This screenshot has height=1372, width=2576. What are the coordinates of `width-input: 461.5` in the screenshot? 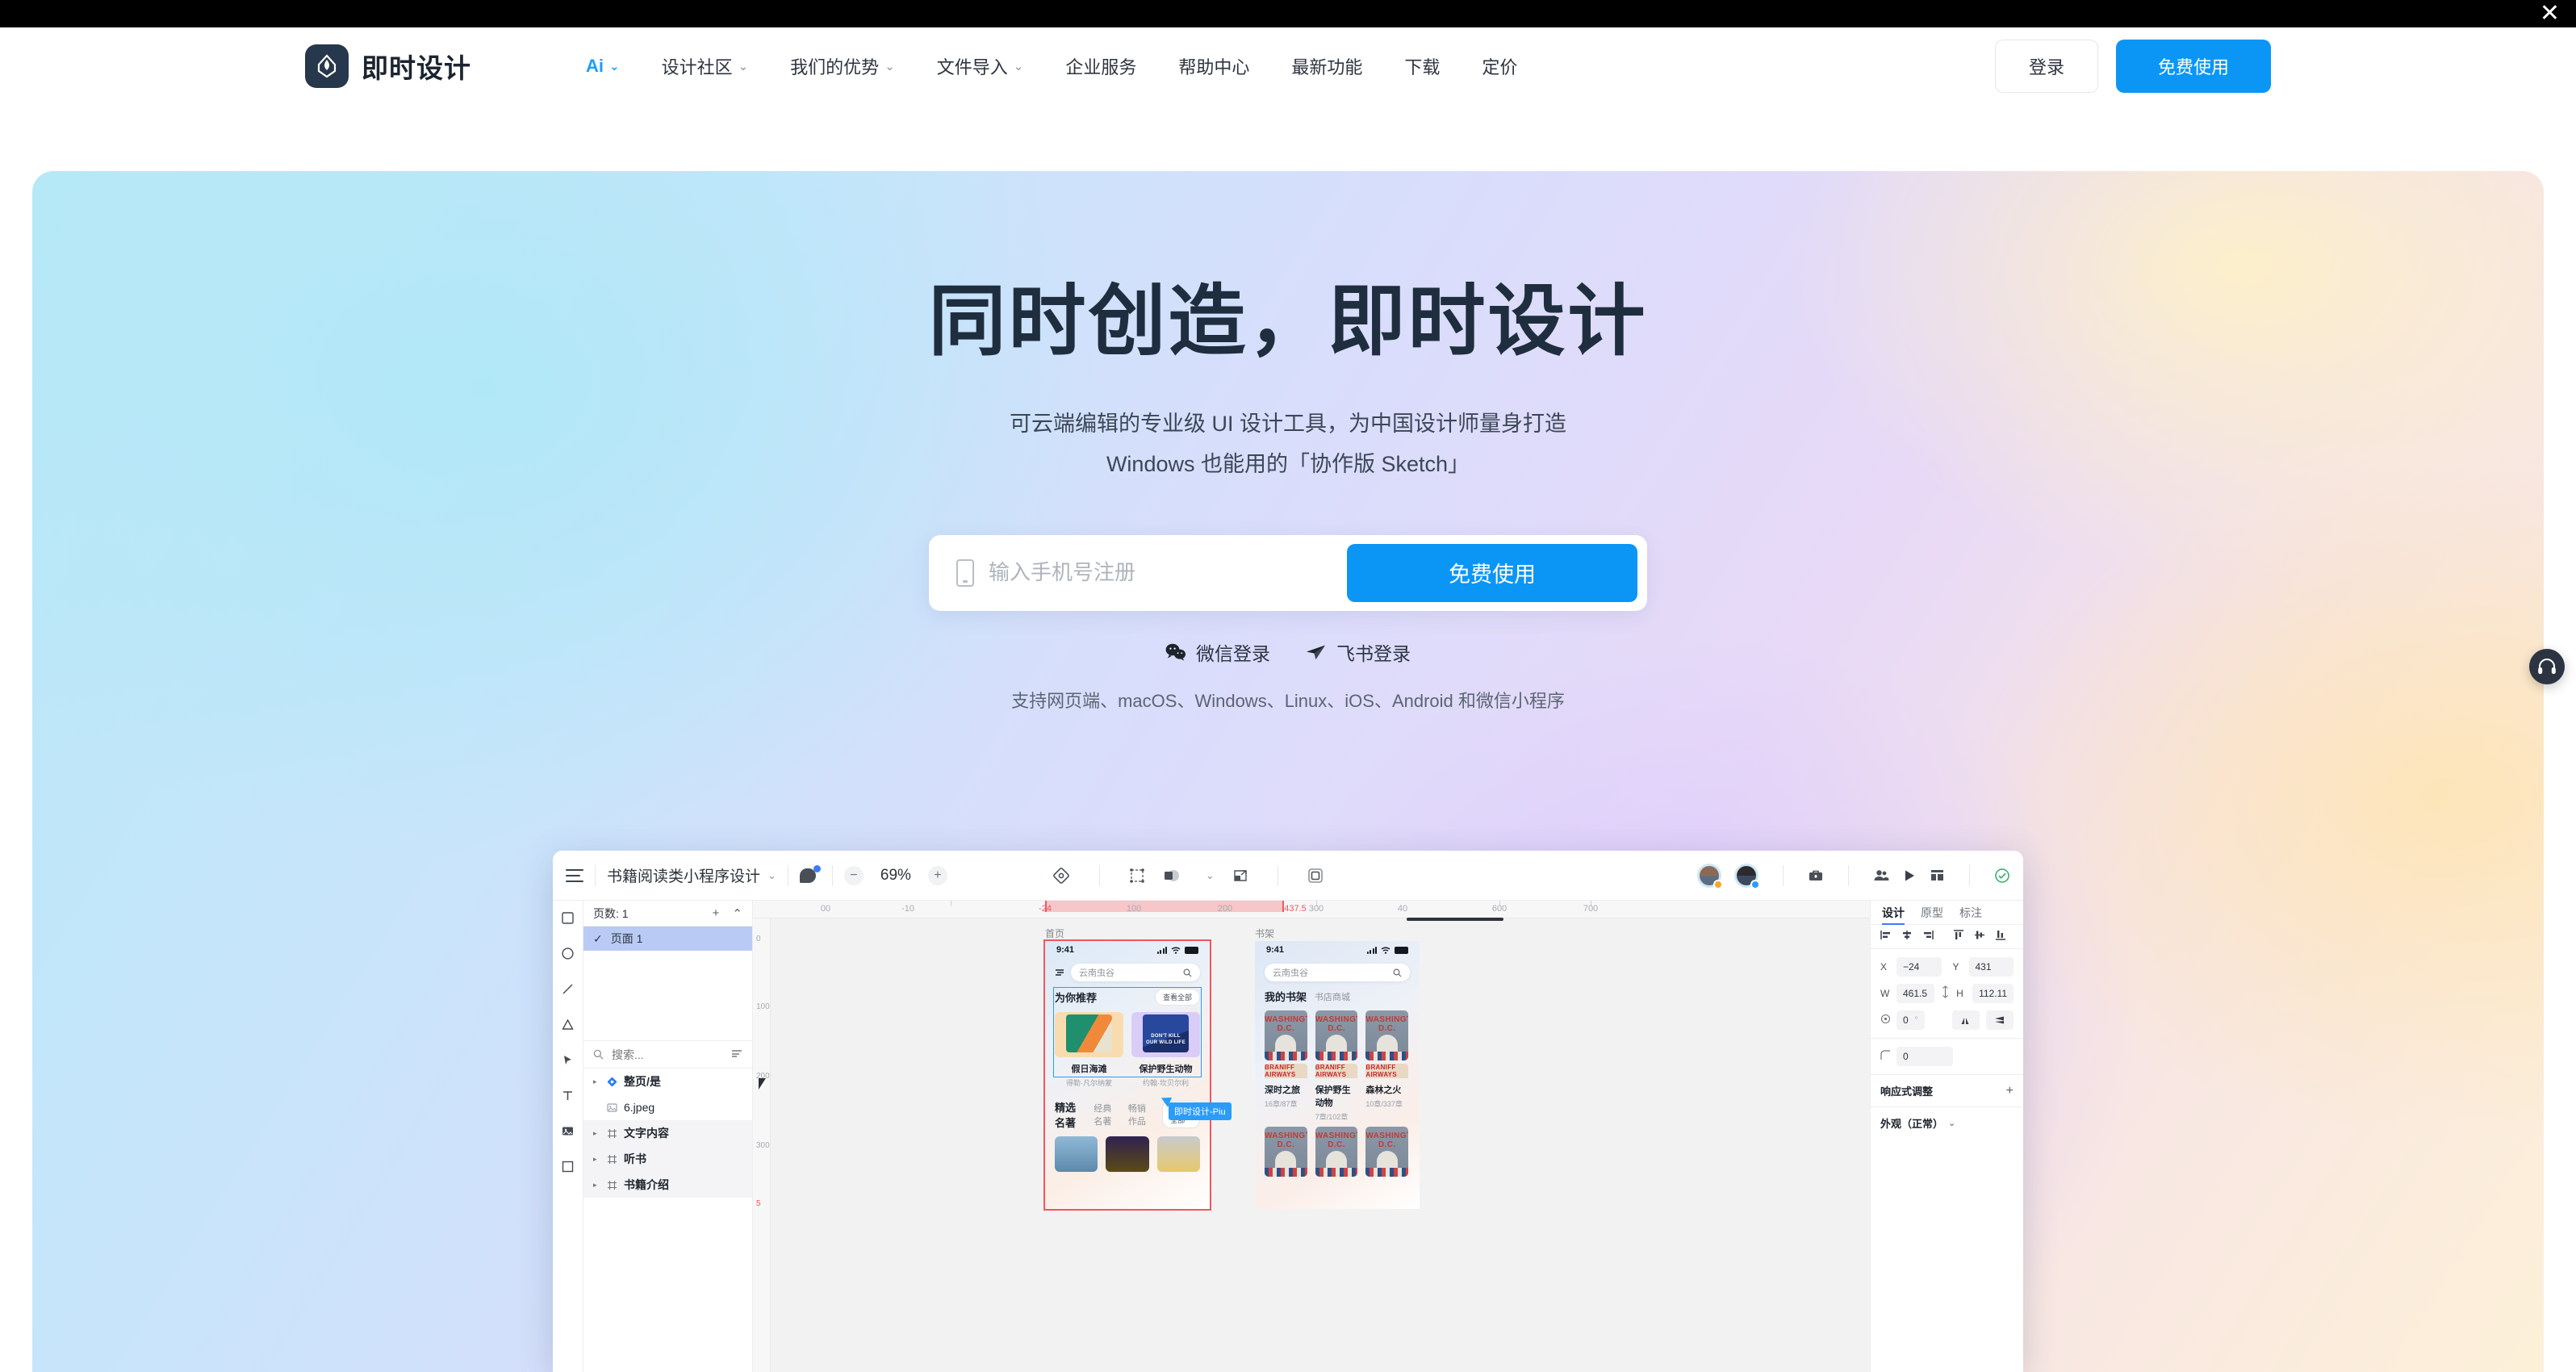 It's located at (1915, 993).